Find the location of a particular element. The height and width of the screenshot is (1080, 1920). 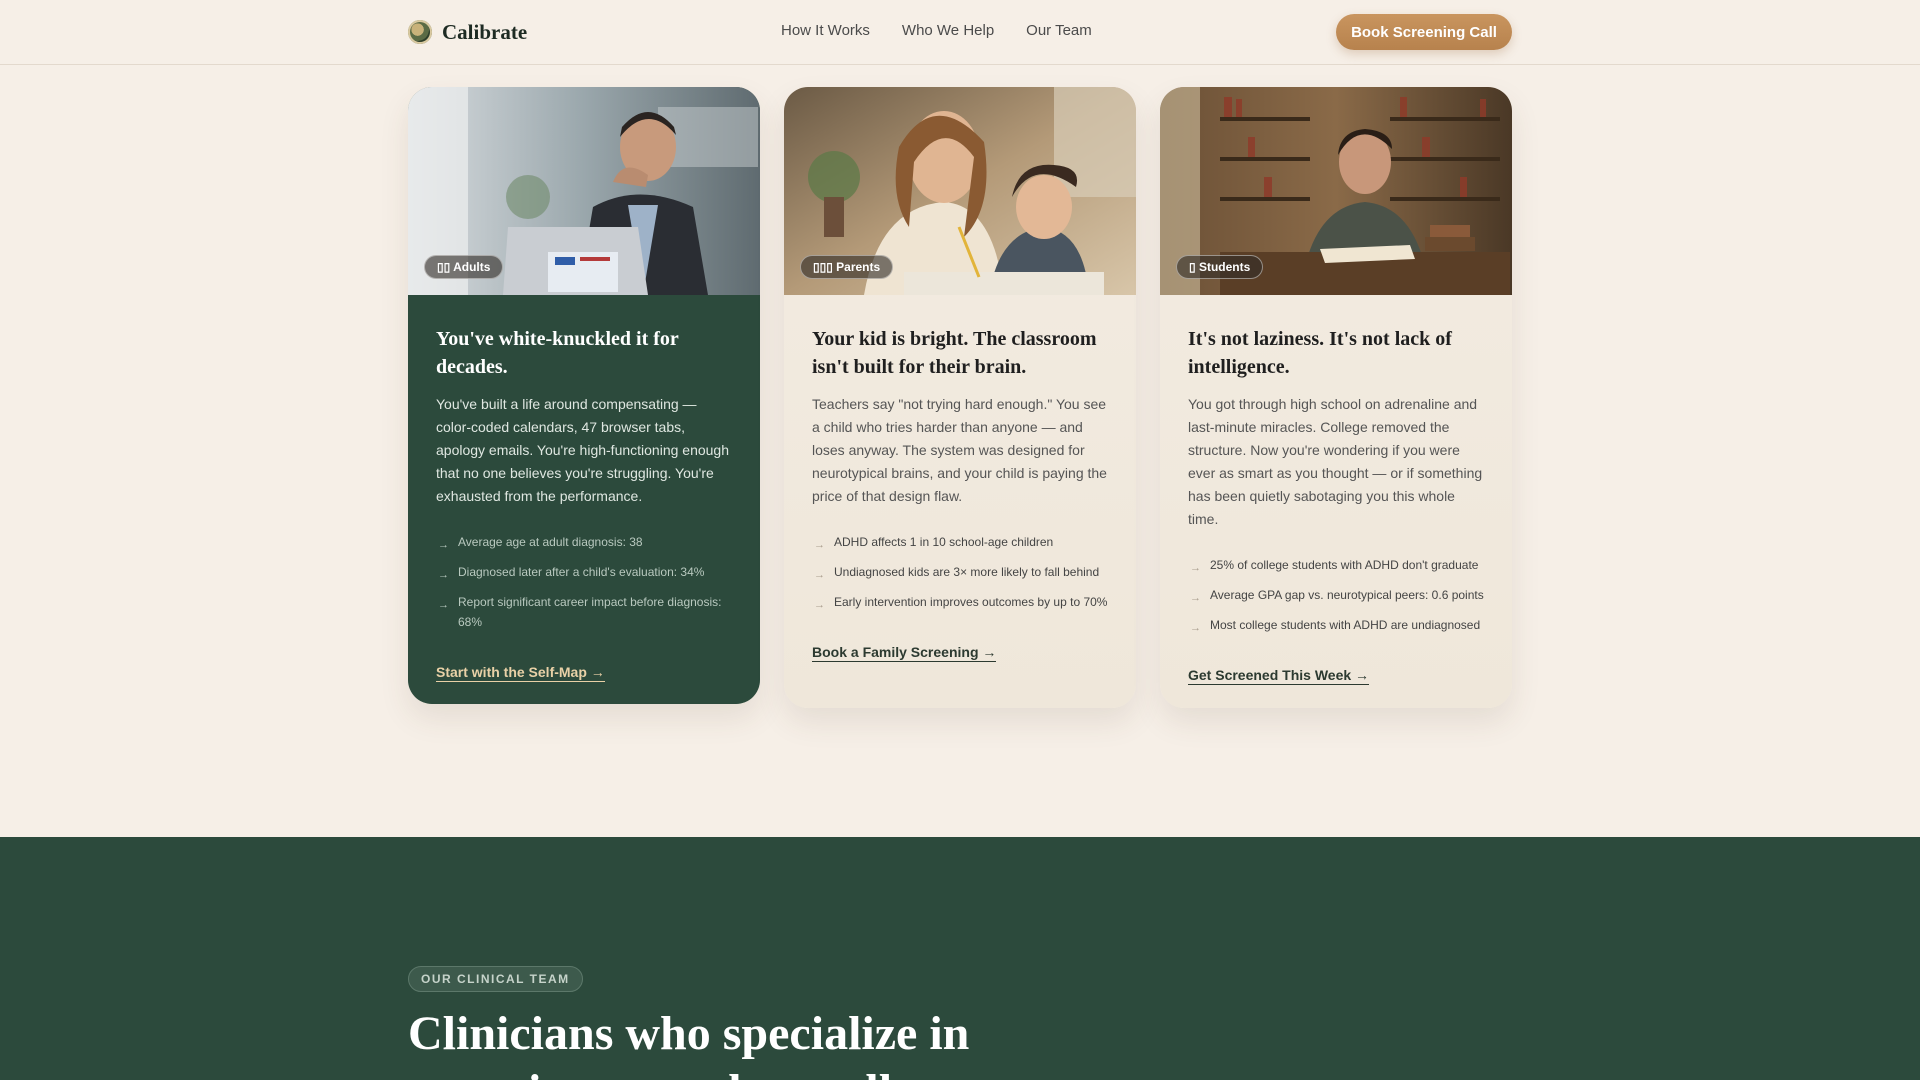

stat-item: Average age at adult diagnosis: 38 is located at coordinates (584, 543).